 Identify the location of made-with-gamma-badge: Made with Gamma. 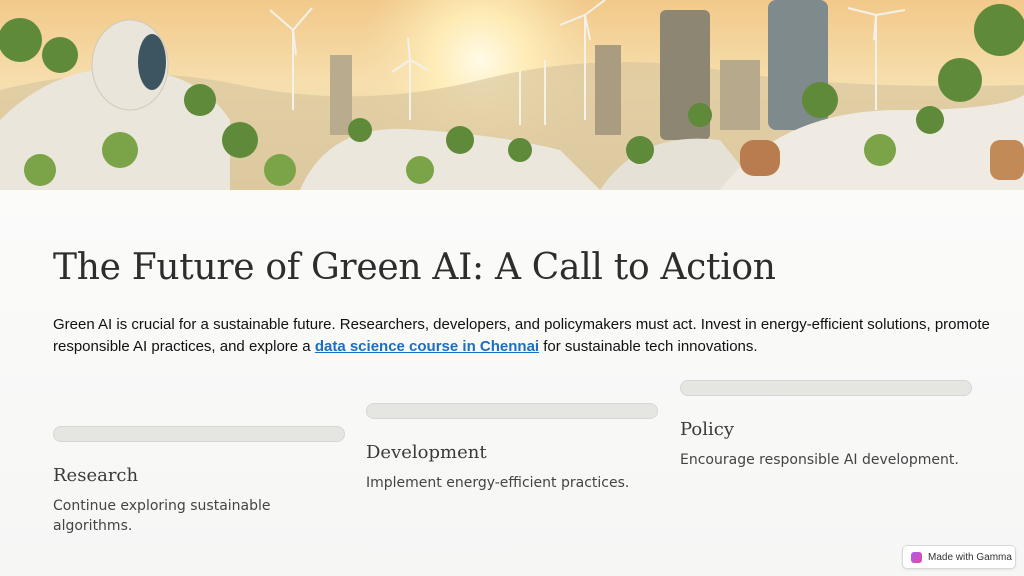
(959, 557).